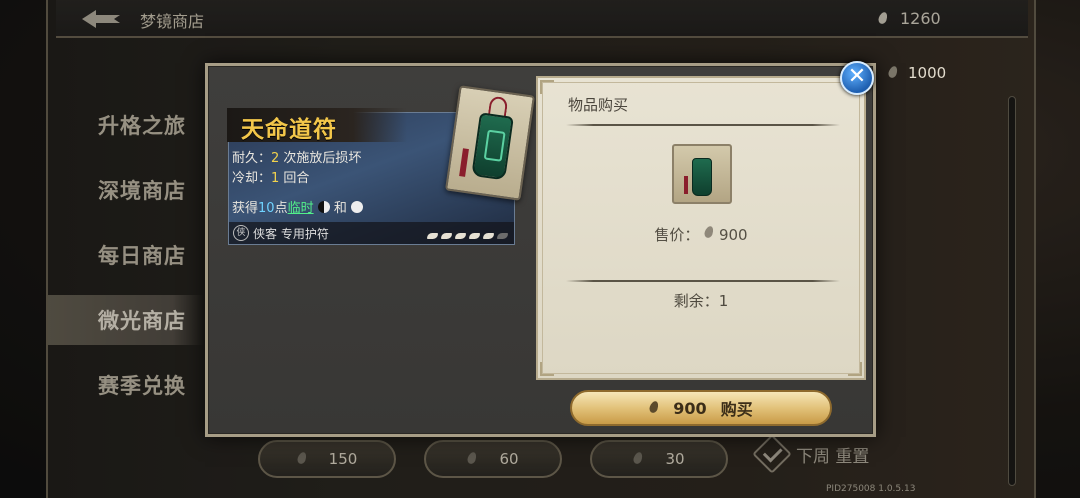  I want to click on cooldown-suffix: 回合, so click(294, 178).